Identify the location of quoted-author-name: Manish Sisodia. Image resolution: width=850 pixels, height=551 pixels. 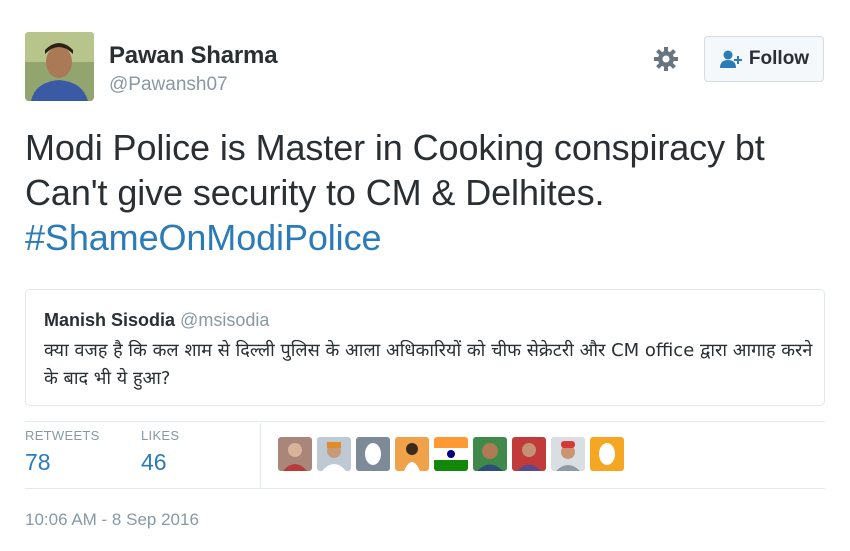
(110, 320).